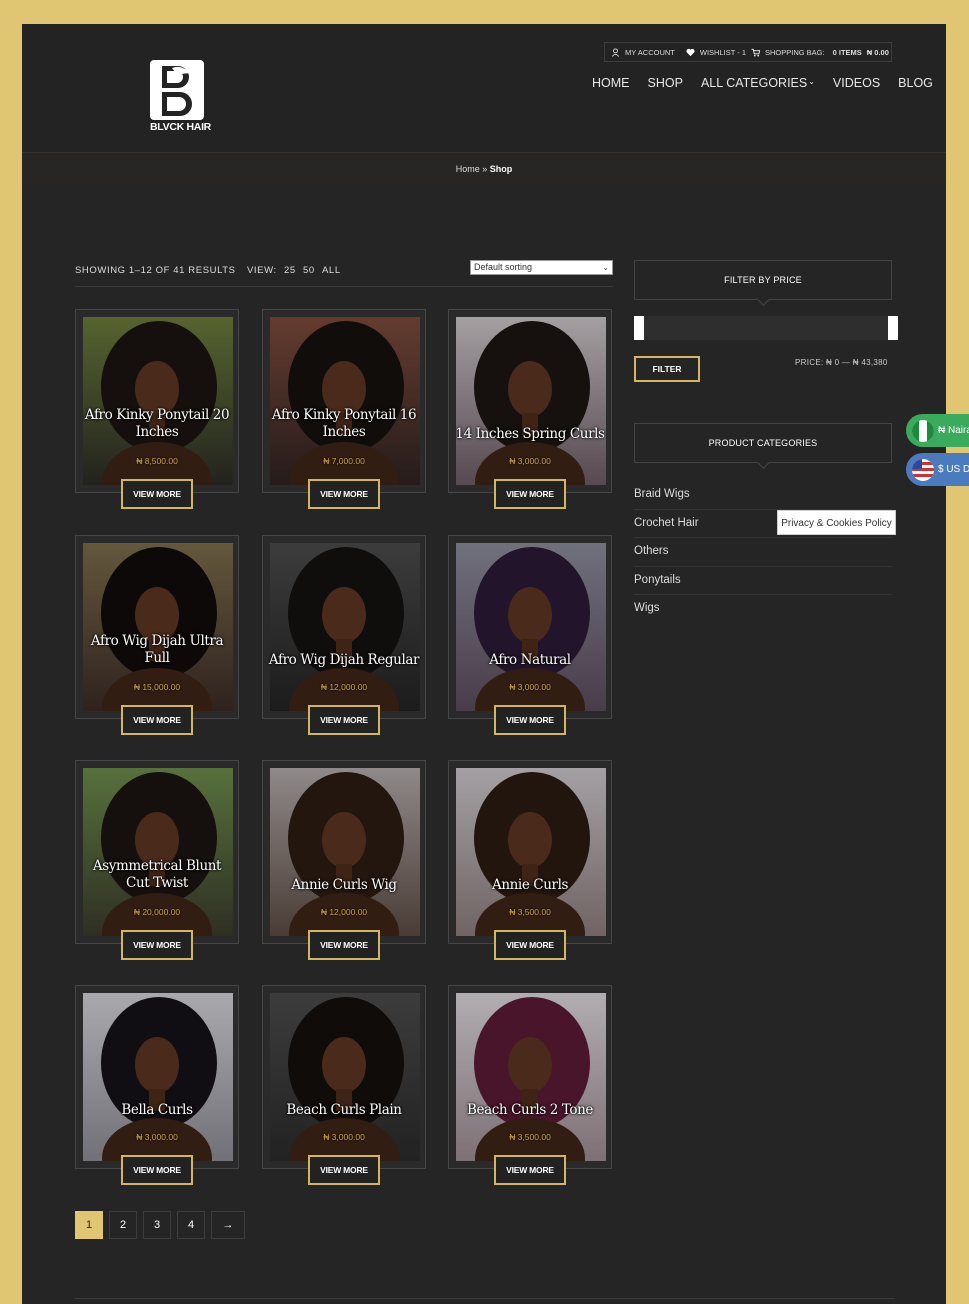  I want to click on nav-all-categories: ALL CATEGORIES ⌄, so click(758, 83).